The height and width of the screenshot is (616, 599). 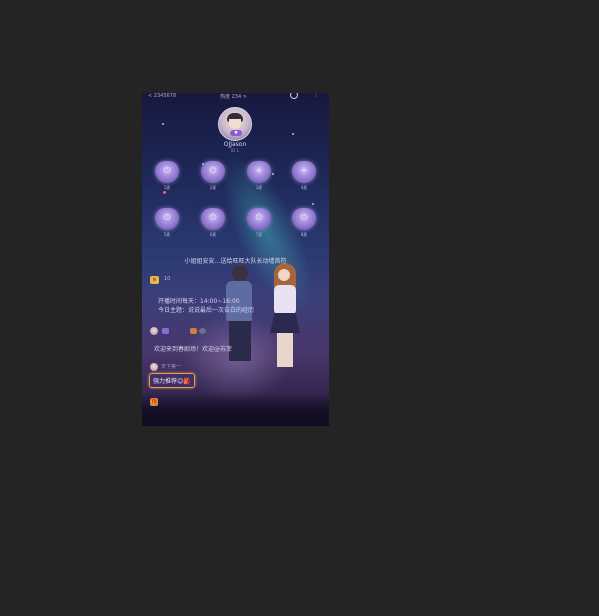 I want to click on girl-face, so click(x=284, y=275).